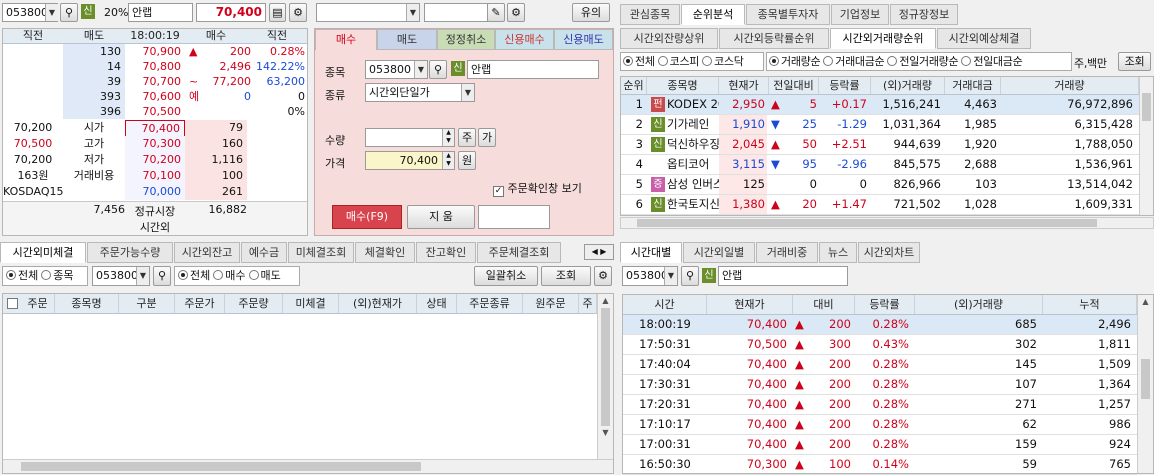  What do you see at coordinates (885, 304) in the screenshot?
I see `column-header: 등락률` at bounding box center [885, 304].